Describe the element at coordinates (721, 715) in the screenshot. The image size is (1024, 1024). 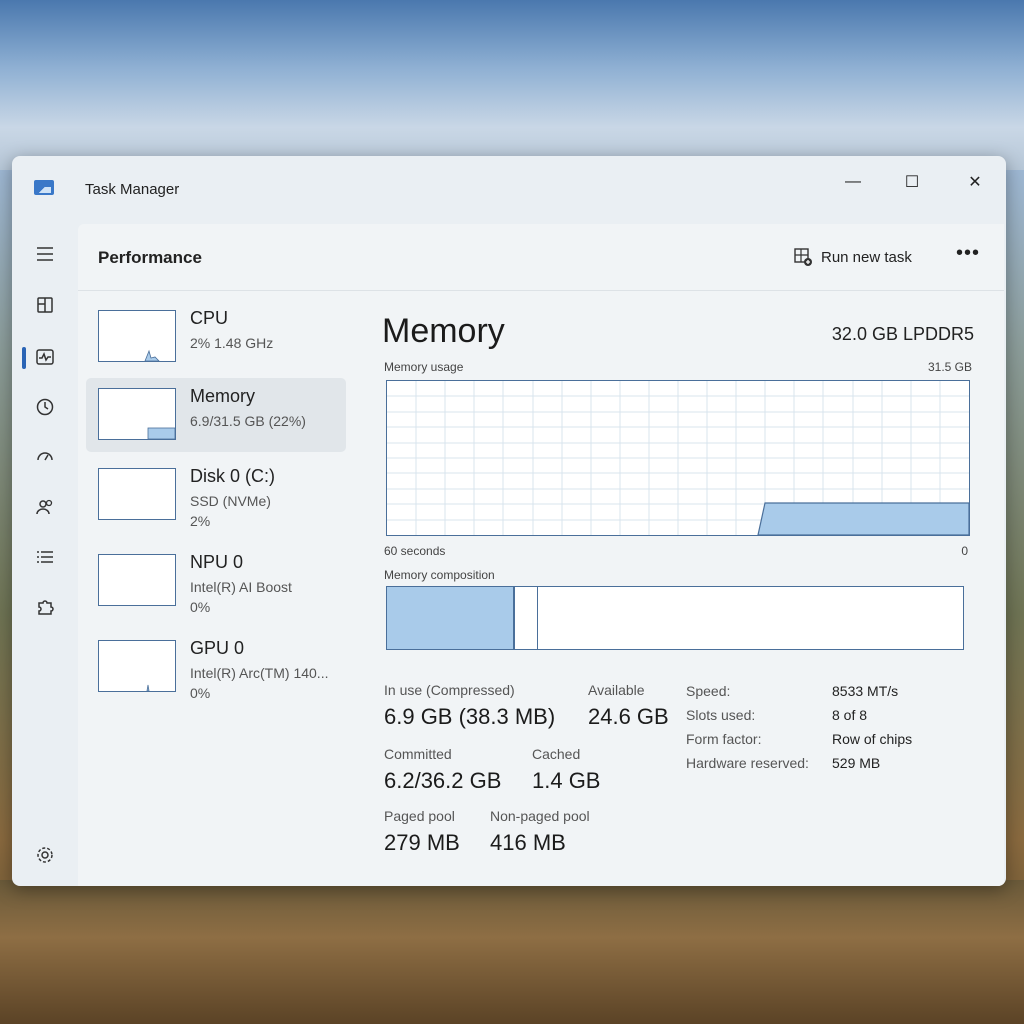
I see `slots-label: Slots used:` at that location.